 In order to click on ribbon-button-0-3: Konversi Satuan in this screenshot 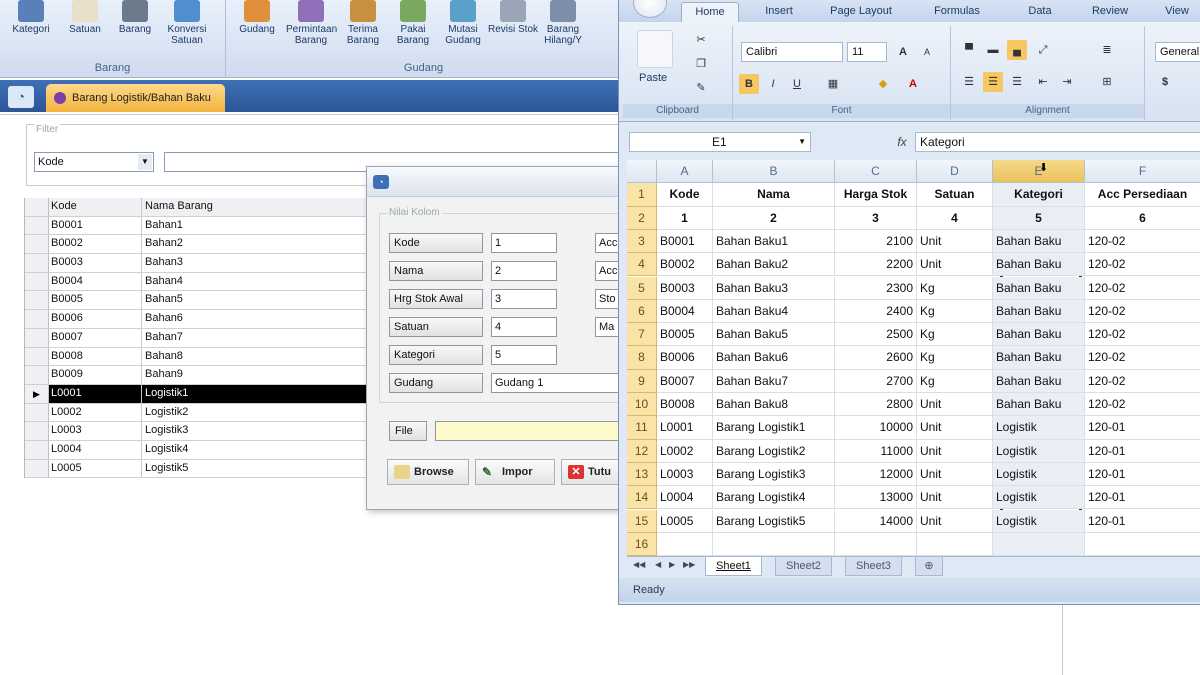, I will do `click(187, 23)`.